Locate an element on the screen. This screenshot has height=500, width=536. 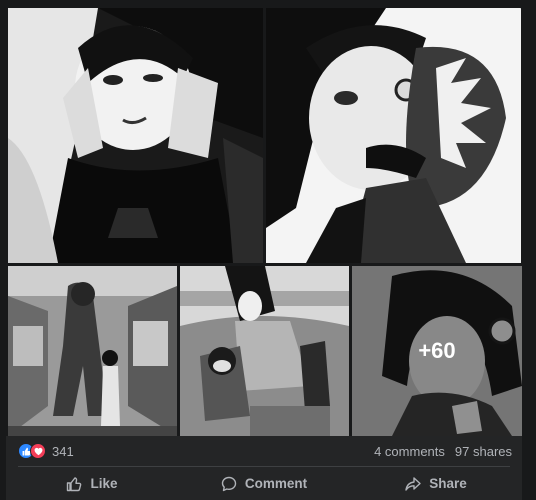
like-button-label: Like is located at coordinates (104, 483).